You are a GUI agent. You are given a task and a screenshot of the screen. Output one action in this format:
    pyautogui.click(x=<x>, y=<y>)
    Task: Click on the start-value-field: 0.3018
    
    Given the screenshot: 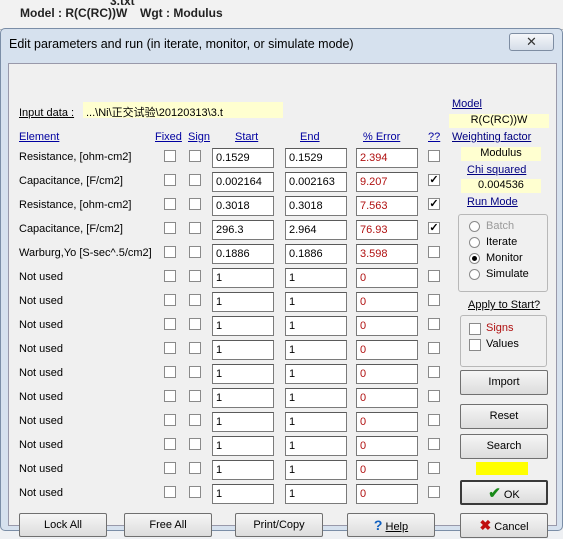 What is the action you would take?
    pyautogui.click(x=243, y=206)
    